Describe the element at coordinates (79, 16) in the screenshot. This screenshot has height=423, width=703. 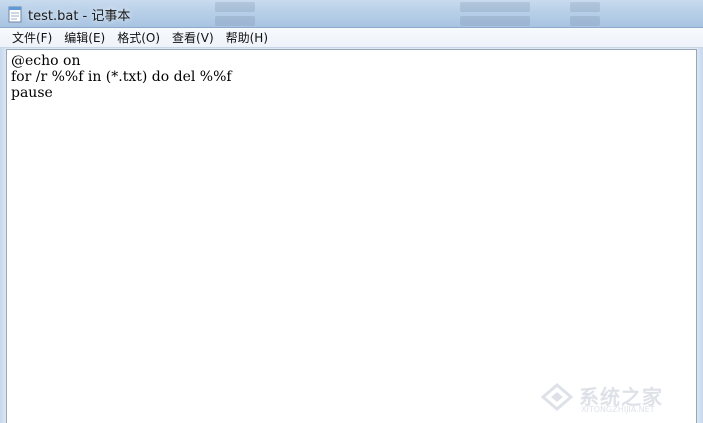
I see `window-title: test.bat - 记事本` at that location.